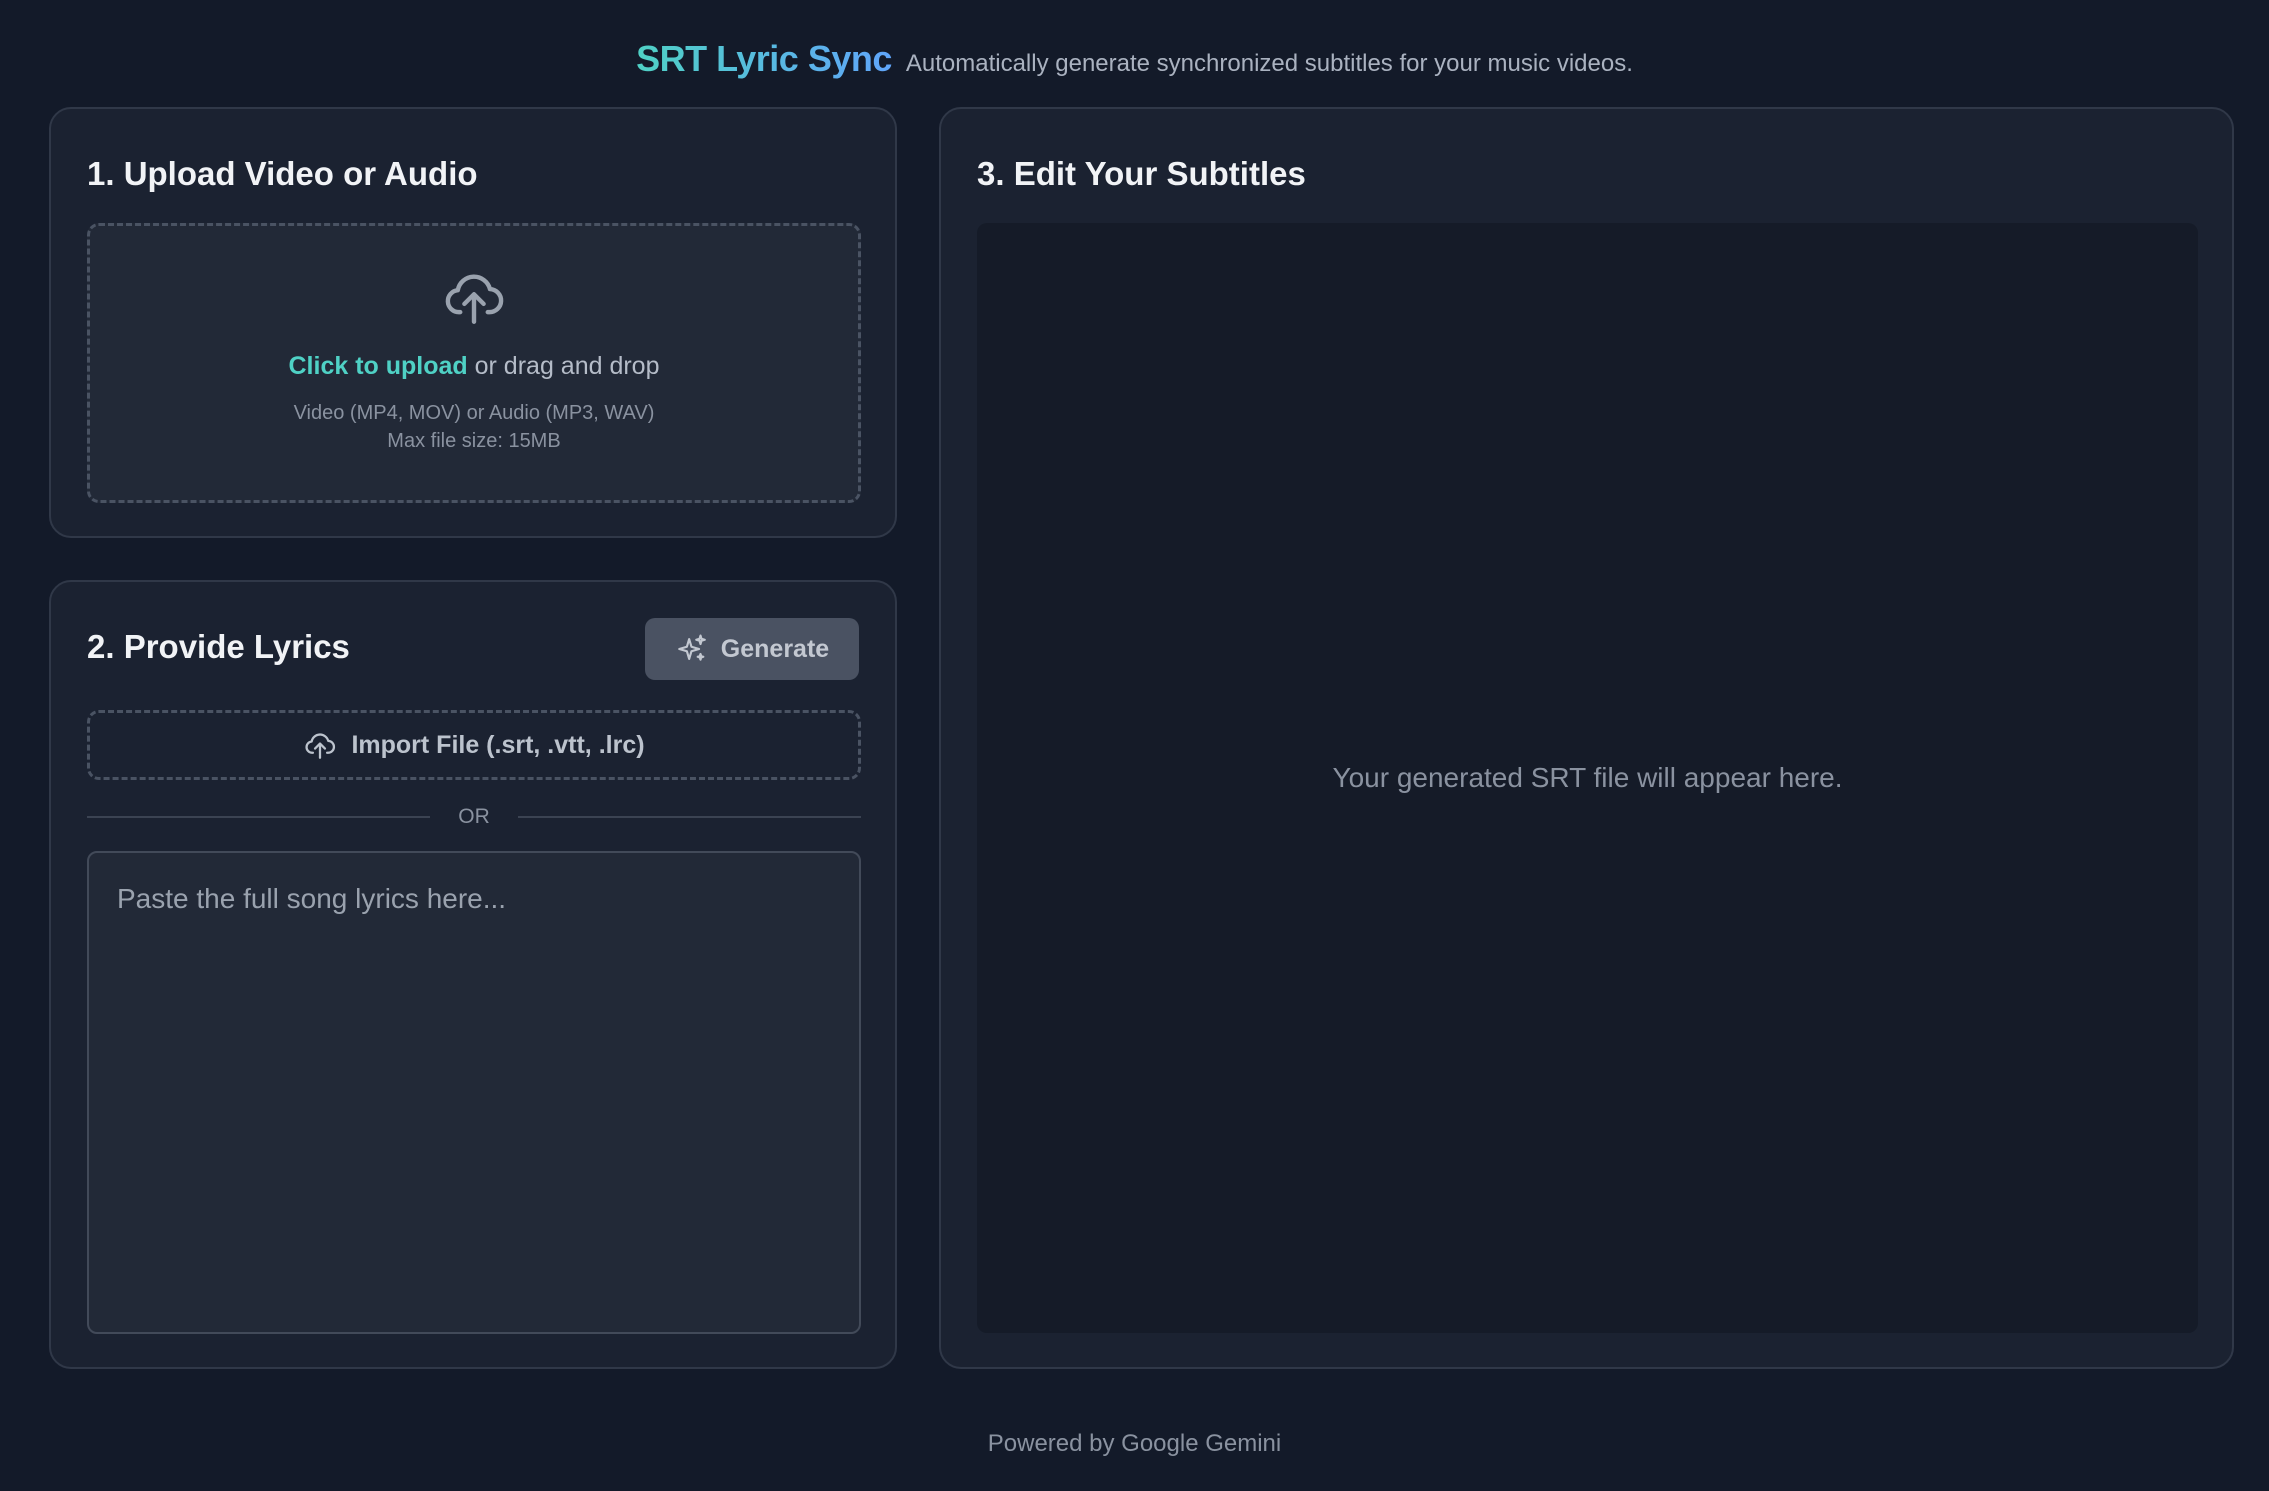  Describe the element at coordinates (474, 413) in the screenshot. I see `upload-formats: Video (MP4, MOV) or Audio (MP3, WAV)` at that location.